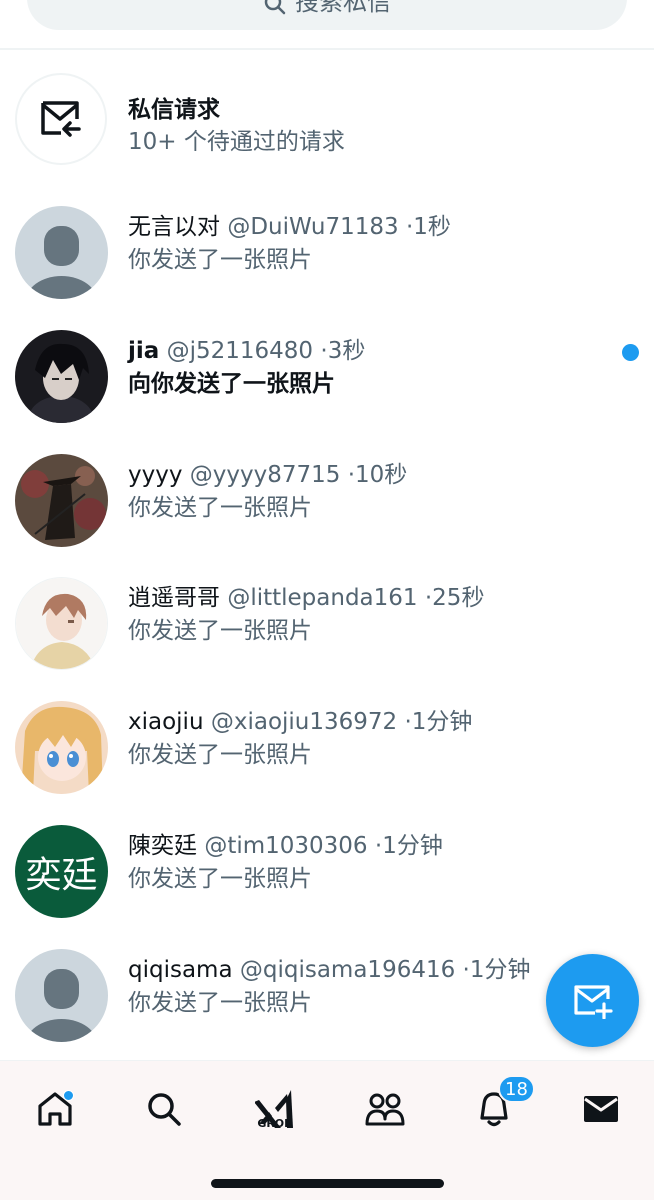 Image resolution: width=654 pixels, height=1200 pixels. I want to click on timestamp: 1秒, so click(432, 227).